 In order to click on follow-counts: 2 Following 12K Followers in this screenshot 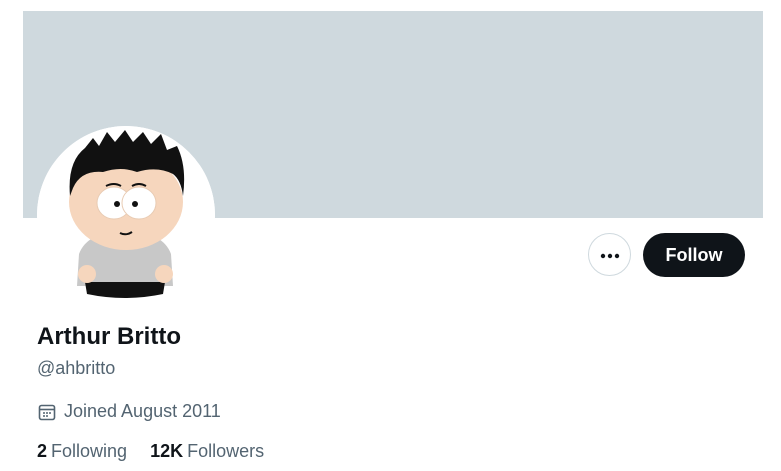, I will do `click(162, 451)`.